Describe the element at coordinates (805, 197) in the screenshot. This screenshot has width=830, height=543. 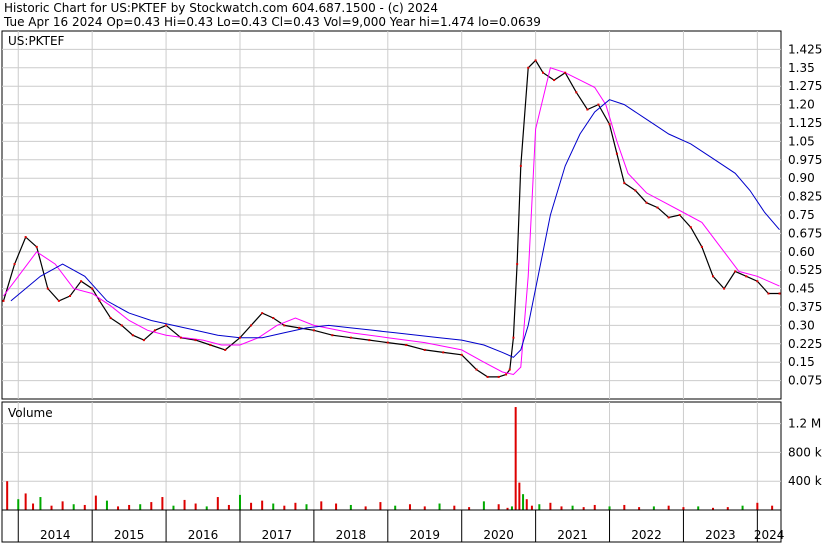
I see `price-tick-label: 0.825` at that location.